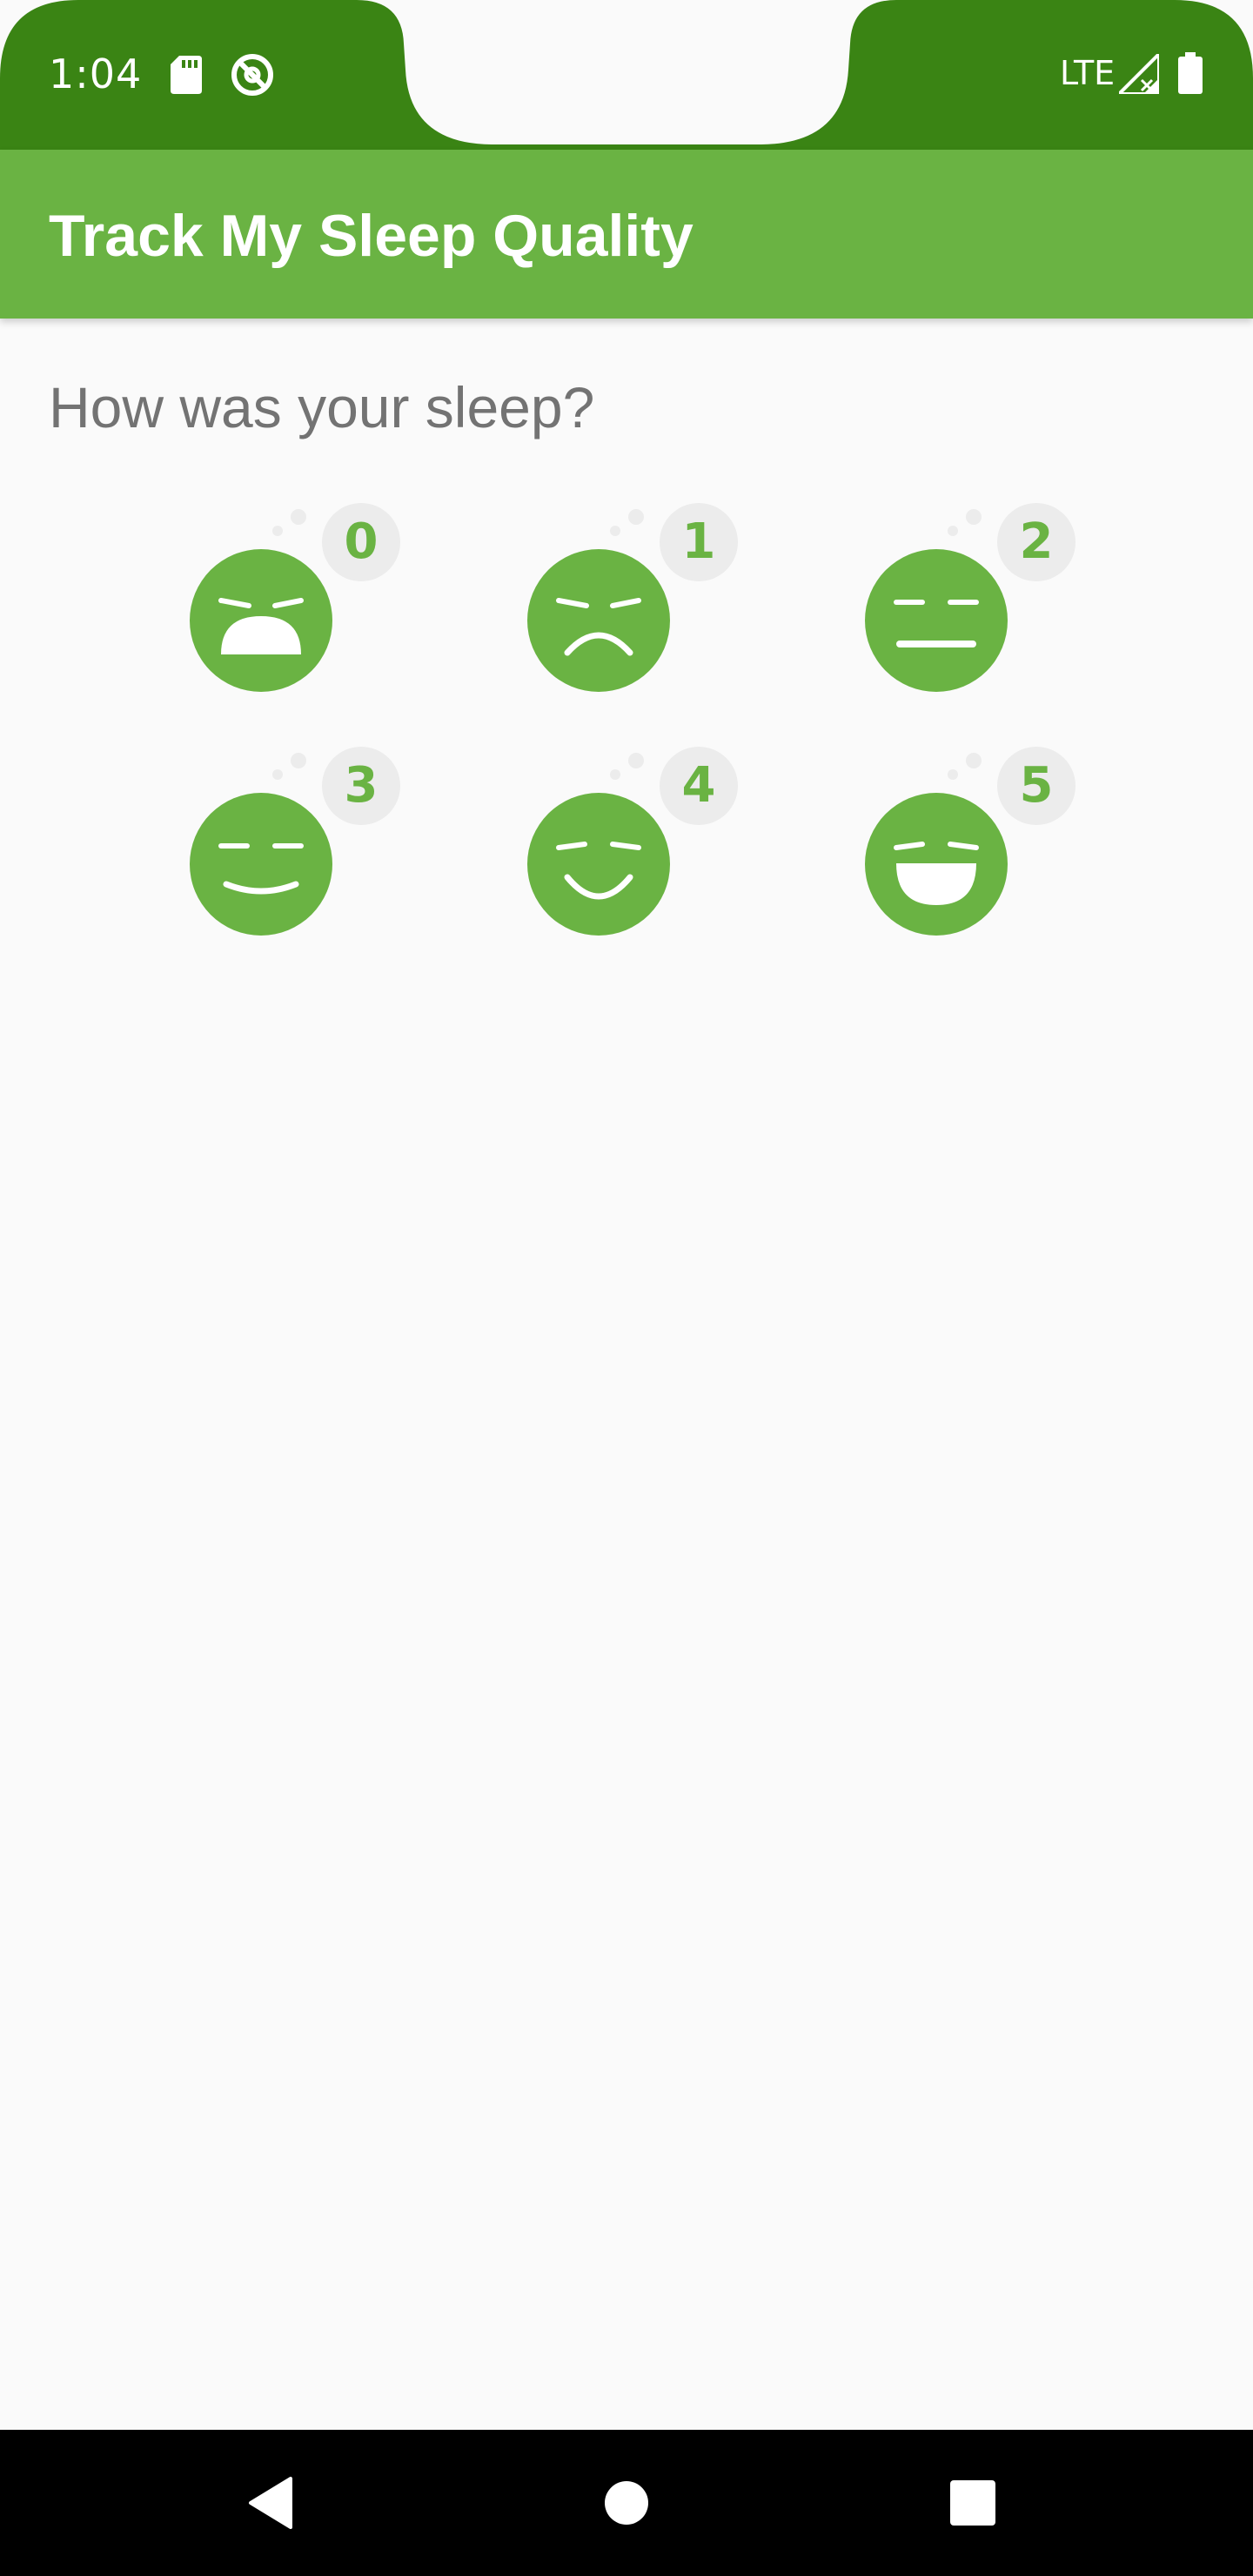  I want to click on quality-option-3: 3, so click(287, 849).